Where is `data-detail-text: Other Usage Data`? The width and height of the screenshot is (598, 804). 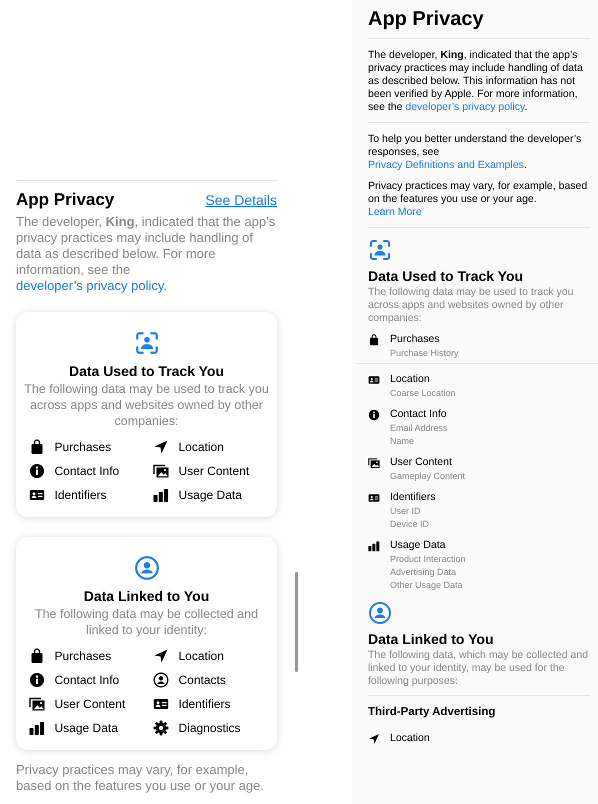 data-detail-text: Other Usage Data is located at coordinates (427, 585).